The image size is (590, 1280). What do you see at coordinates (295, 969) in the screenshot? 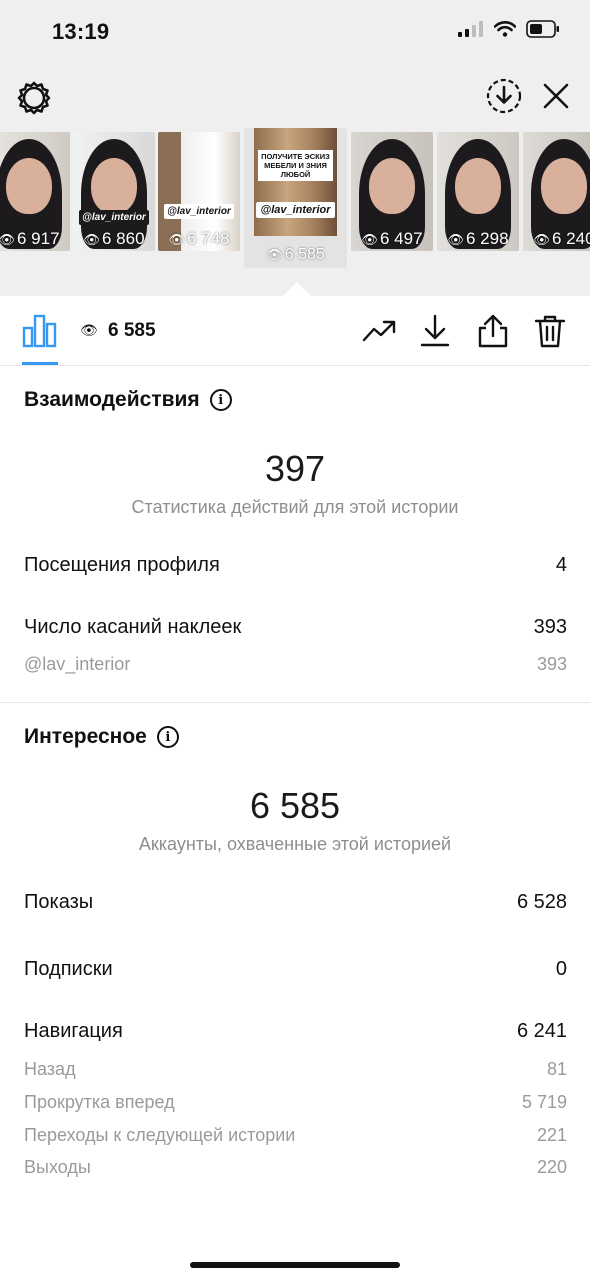
I see `follows-row: Подписки 0` at bounding box center [295, 969].